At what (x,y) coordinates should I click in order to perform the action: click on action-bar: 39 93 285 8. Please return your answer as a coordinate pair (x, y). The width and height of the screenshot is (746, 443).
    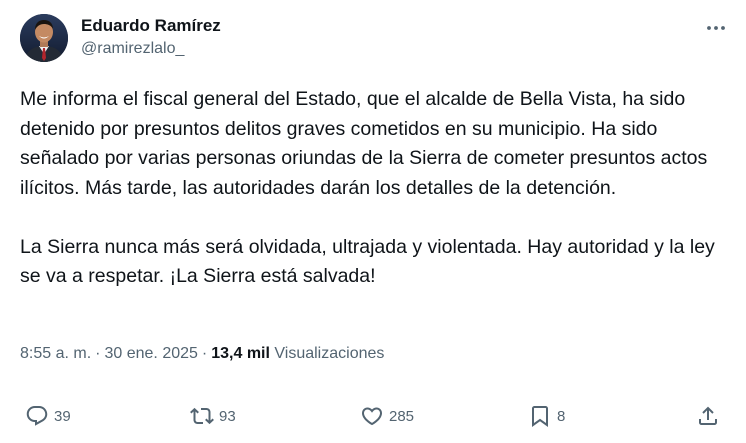
    Looking at the image, I should click on (373, 416).